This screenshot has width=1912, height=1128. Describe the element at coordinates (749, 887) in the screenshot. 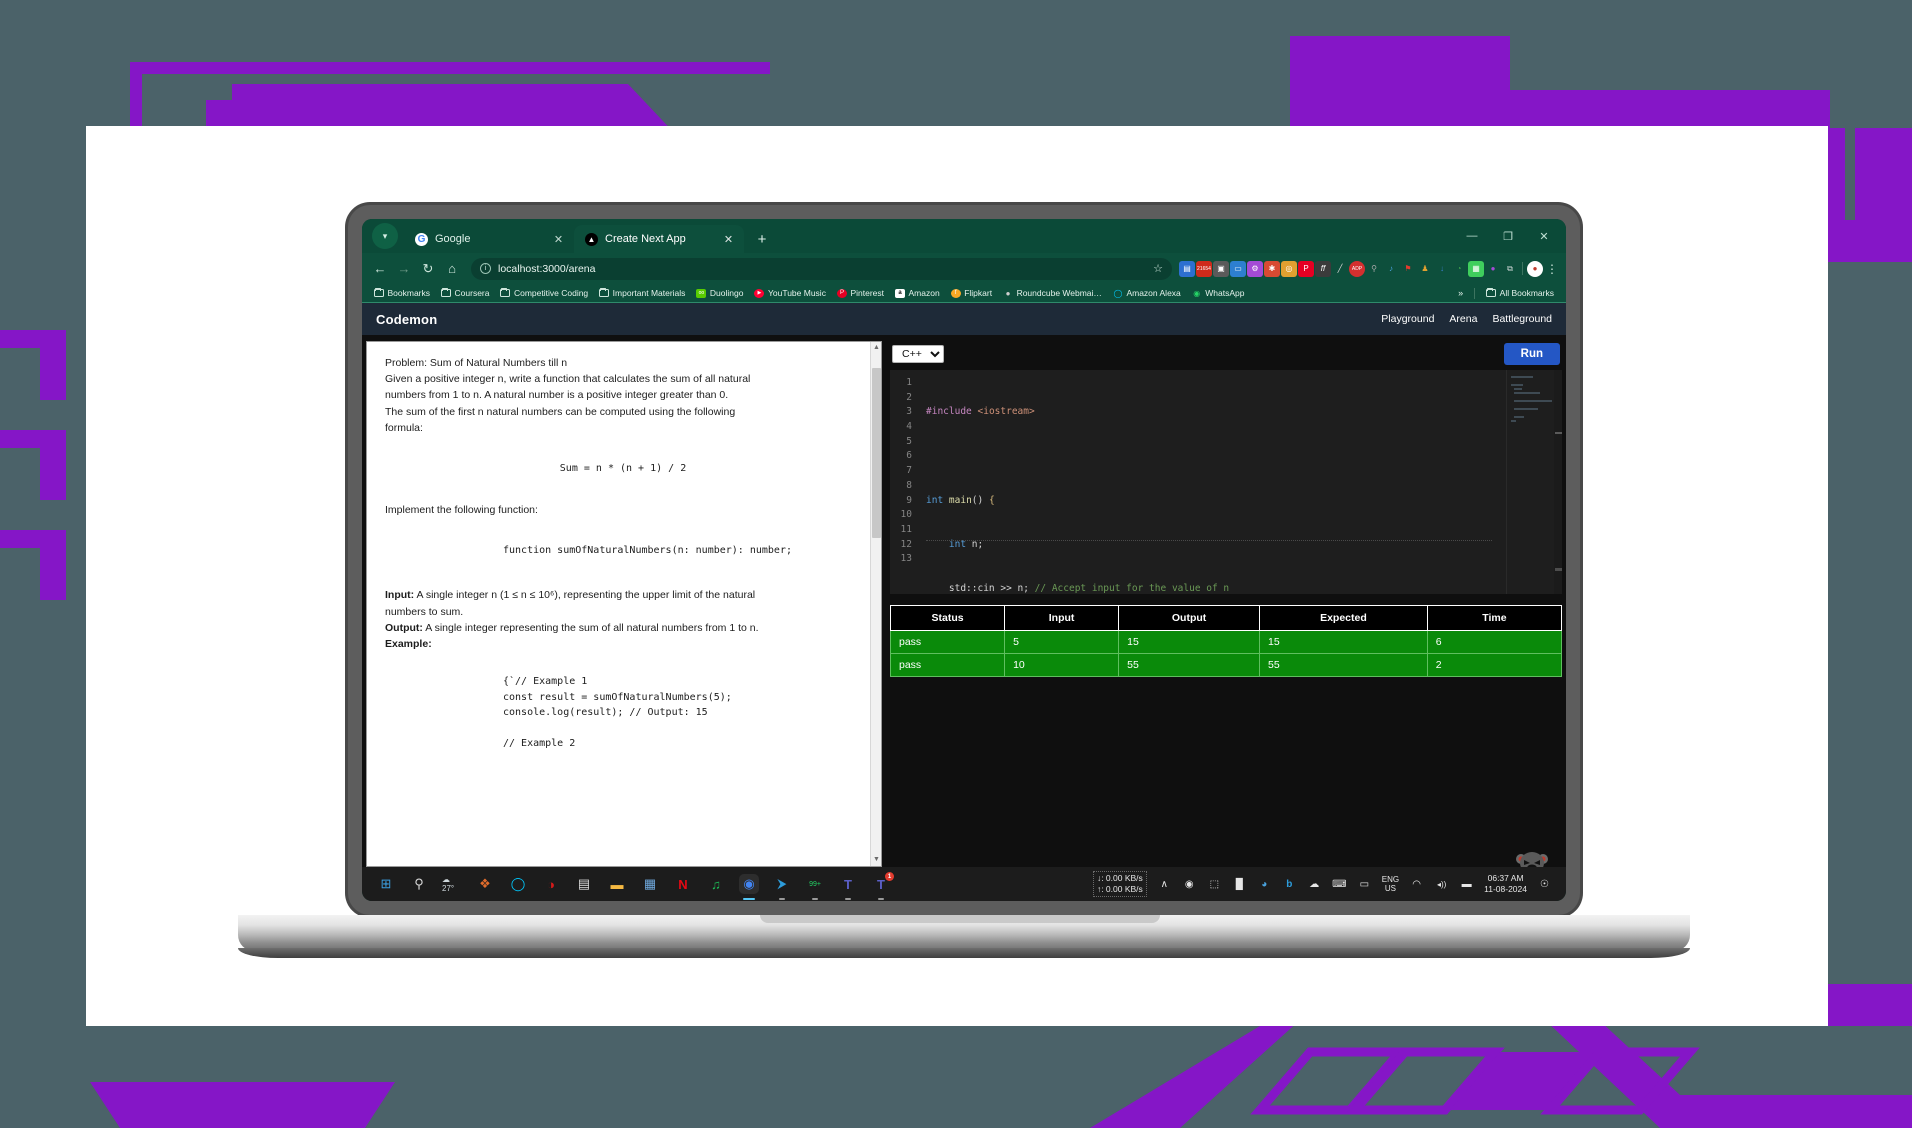

I see `chrome-icon: ◉` at that location.